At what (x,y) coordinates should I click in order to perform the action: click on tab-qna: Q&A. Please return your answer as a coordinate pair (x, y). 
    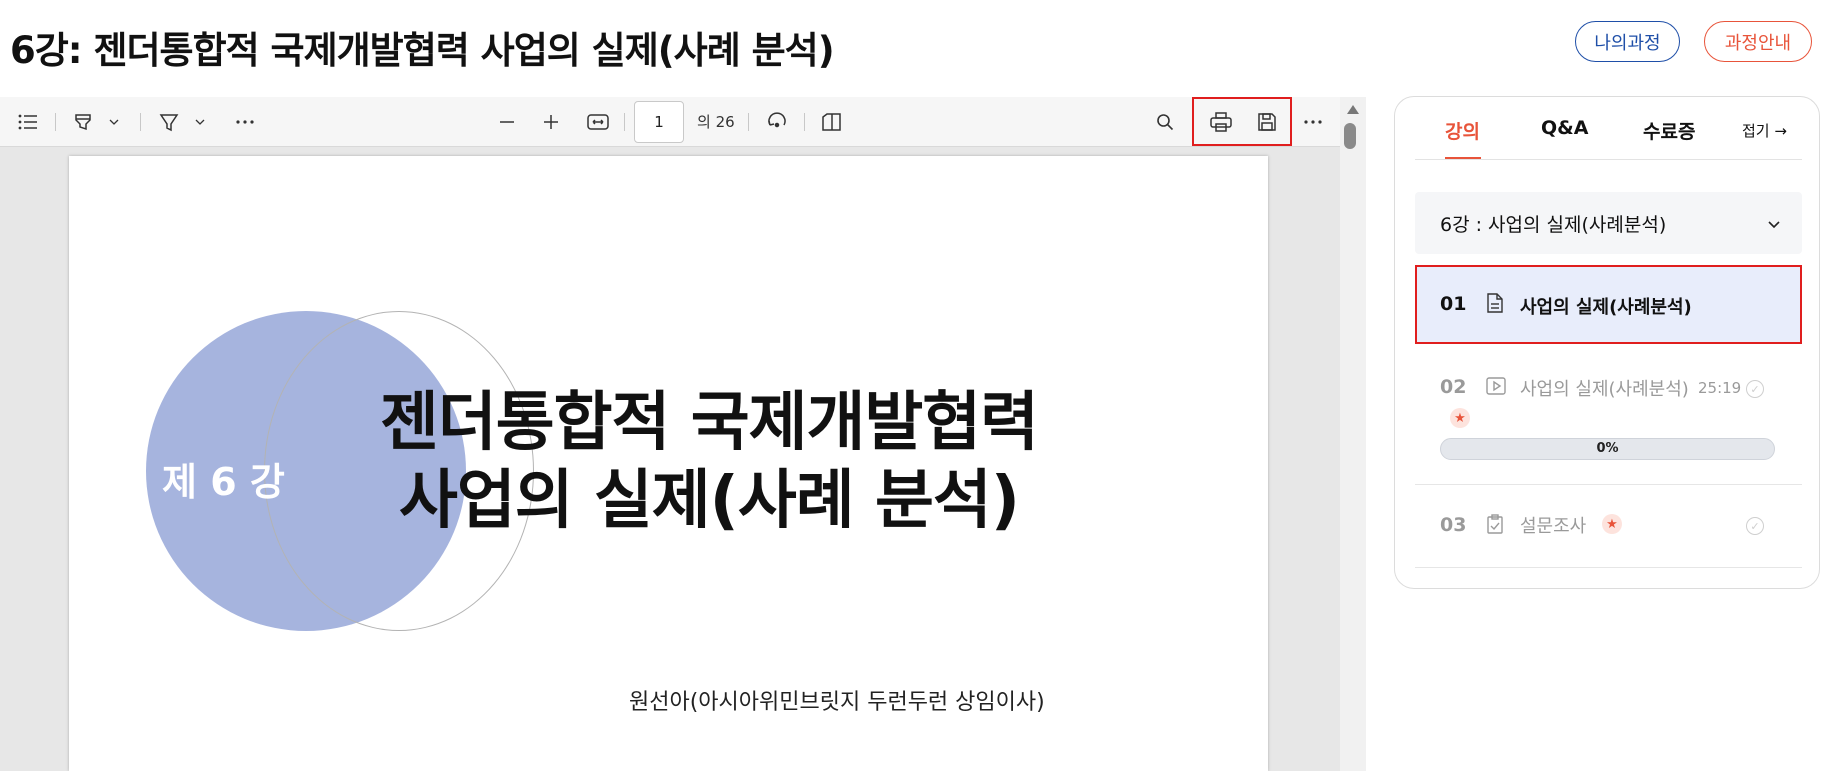
    Looking at the image, I should click on (1564, 128).